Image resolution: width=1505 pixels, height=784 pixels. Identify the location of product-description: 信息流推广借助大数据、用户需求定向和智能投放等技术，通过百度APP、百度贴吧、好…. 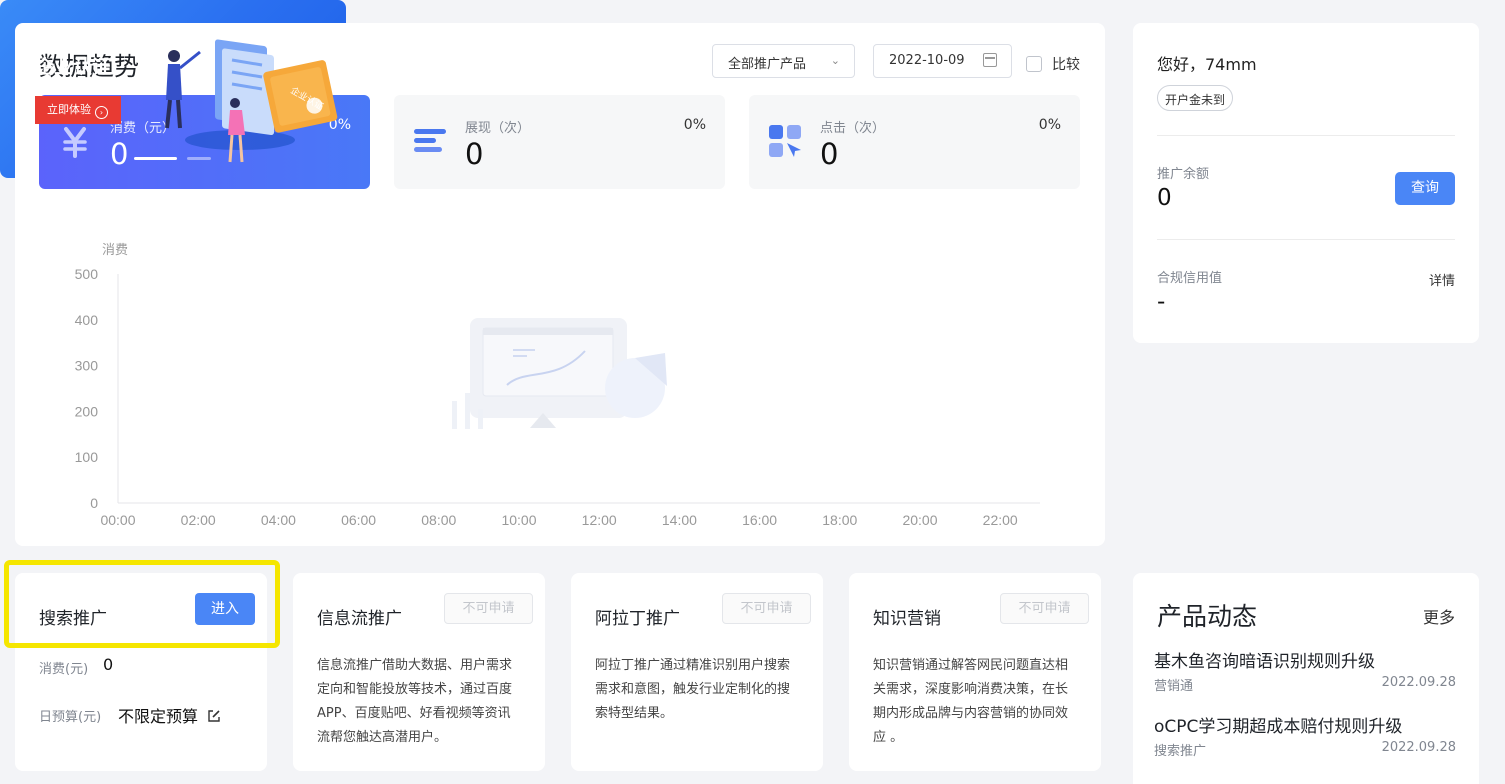
(415, 701).